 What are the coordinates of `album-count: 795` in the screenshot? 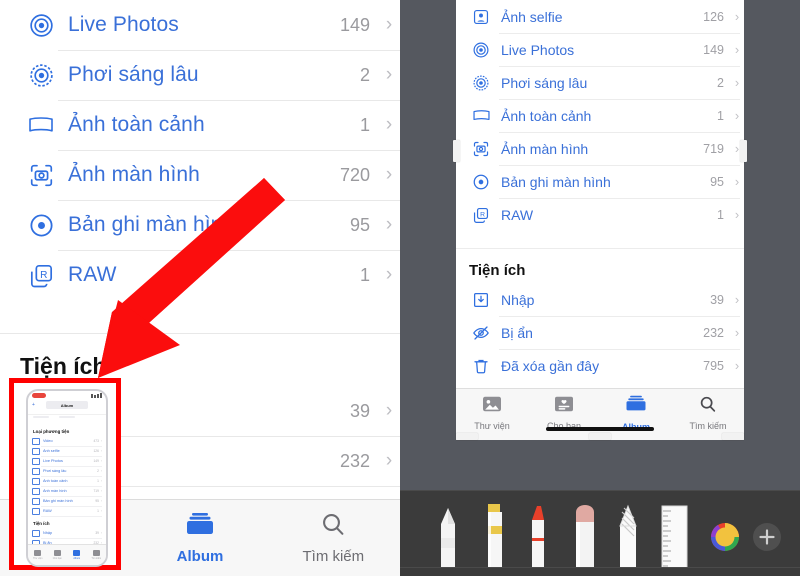 It's located at (713, 365).